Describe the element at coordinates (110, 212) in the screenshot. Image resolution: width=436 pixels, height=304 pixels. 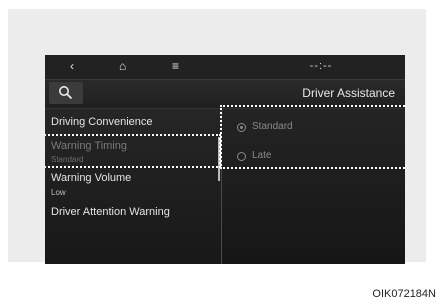
I see `menu-item-driver-attention-warning: Driver Attention Warning` at that location.